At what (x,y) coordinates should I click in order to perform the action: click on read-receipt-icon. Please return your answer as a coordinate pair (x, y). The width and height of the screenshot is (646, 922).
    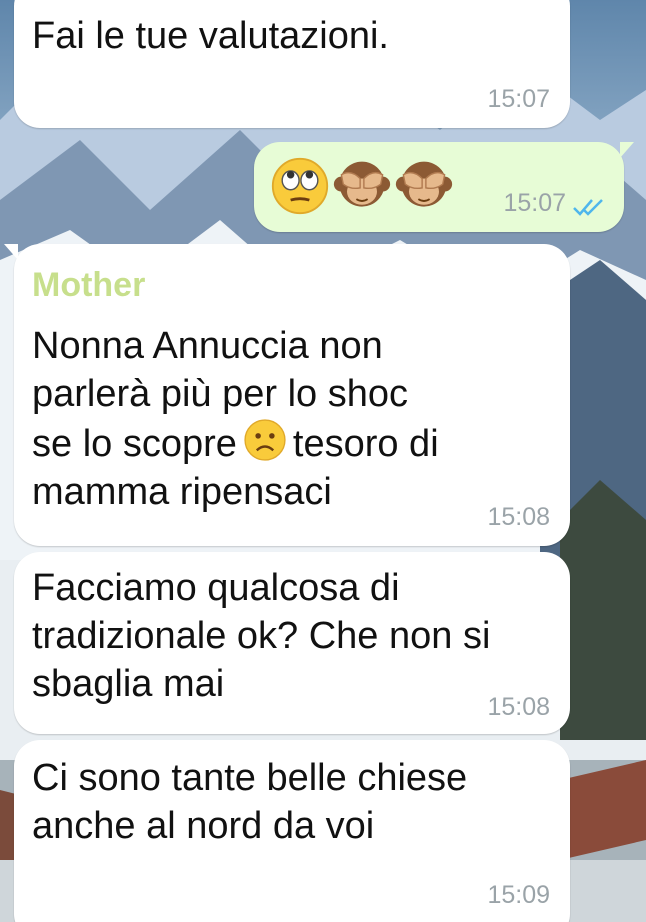
    Looking at the image, I should click on (588, 207).